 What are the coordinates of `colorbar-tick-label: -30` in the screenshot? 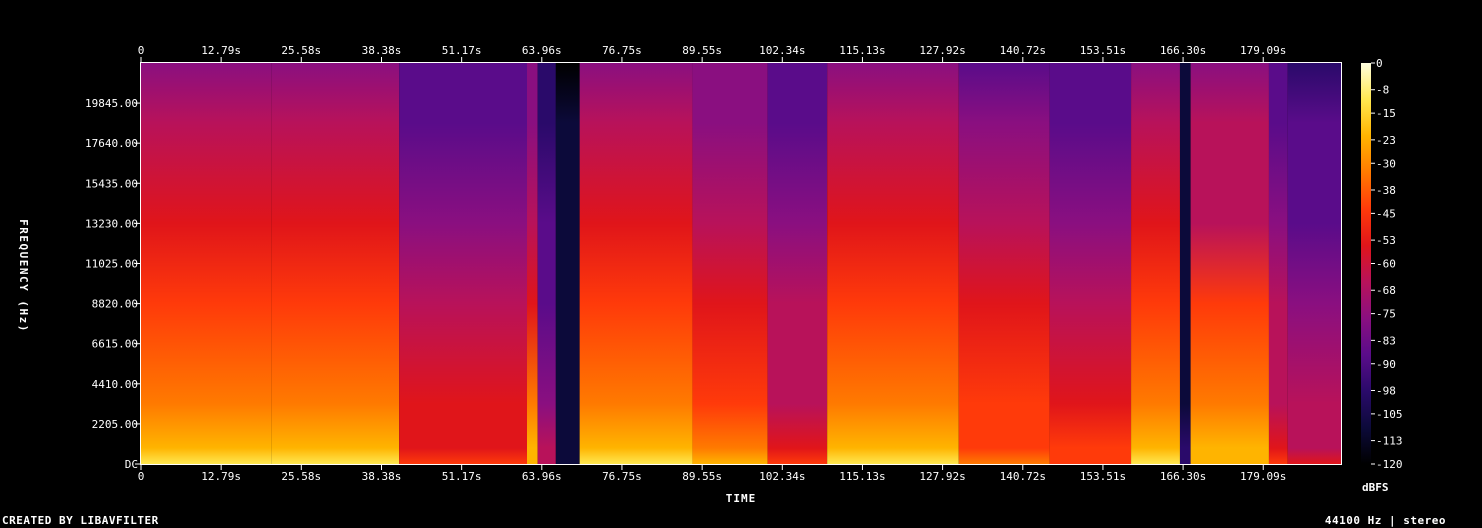 It's located at (1386, 163).